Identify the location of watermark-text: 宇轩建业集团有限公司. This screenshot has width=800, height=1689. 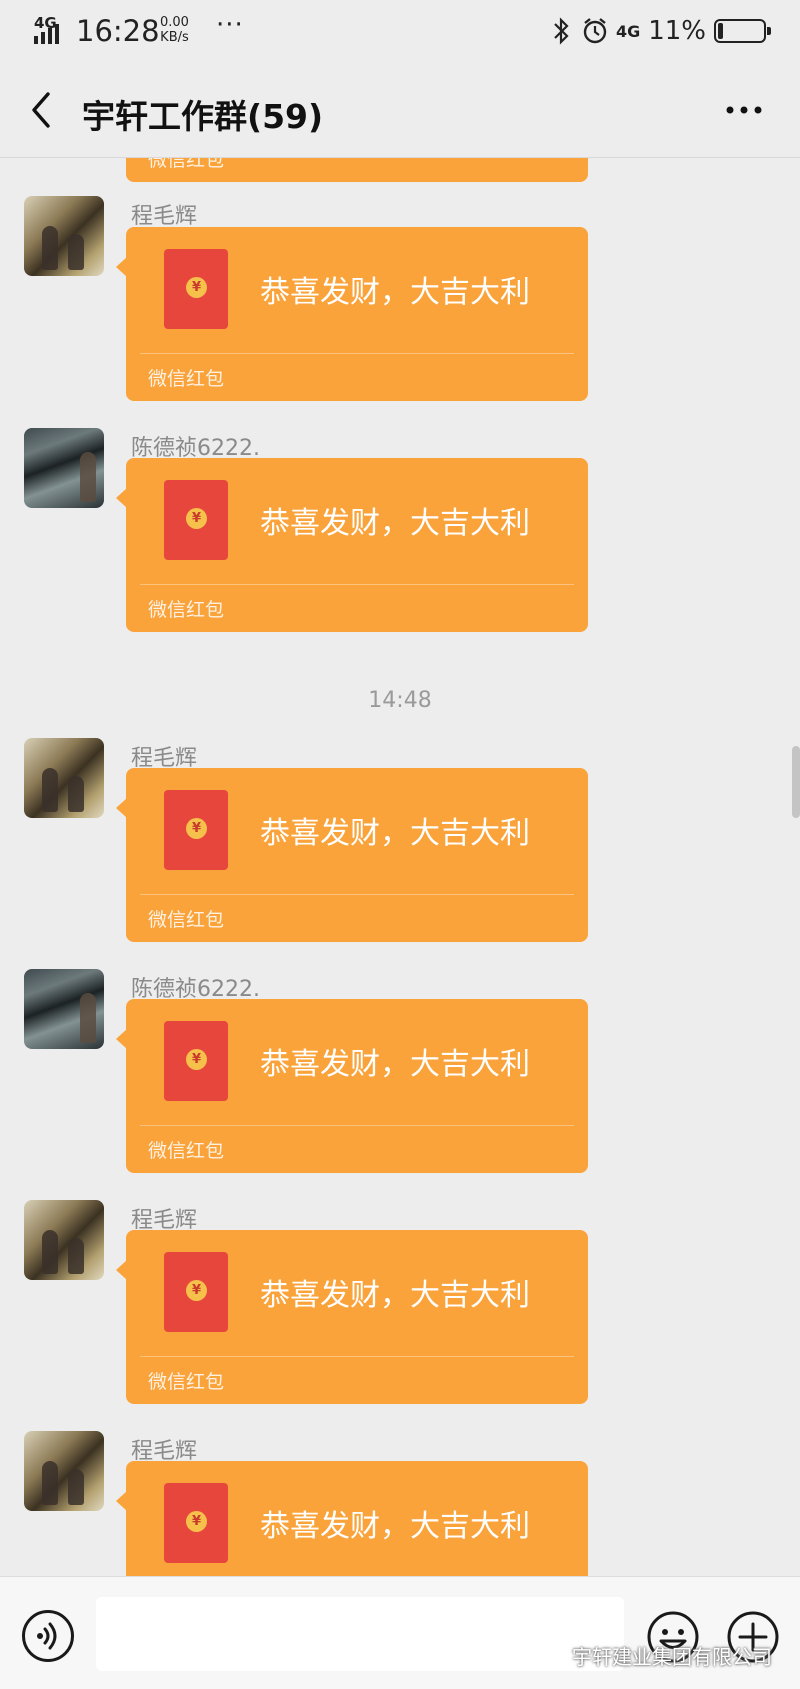
(672, 1657).